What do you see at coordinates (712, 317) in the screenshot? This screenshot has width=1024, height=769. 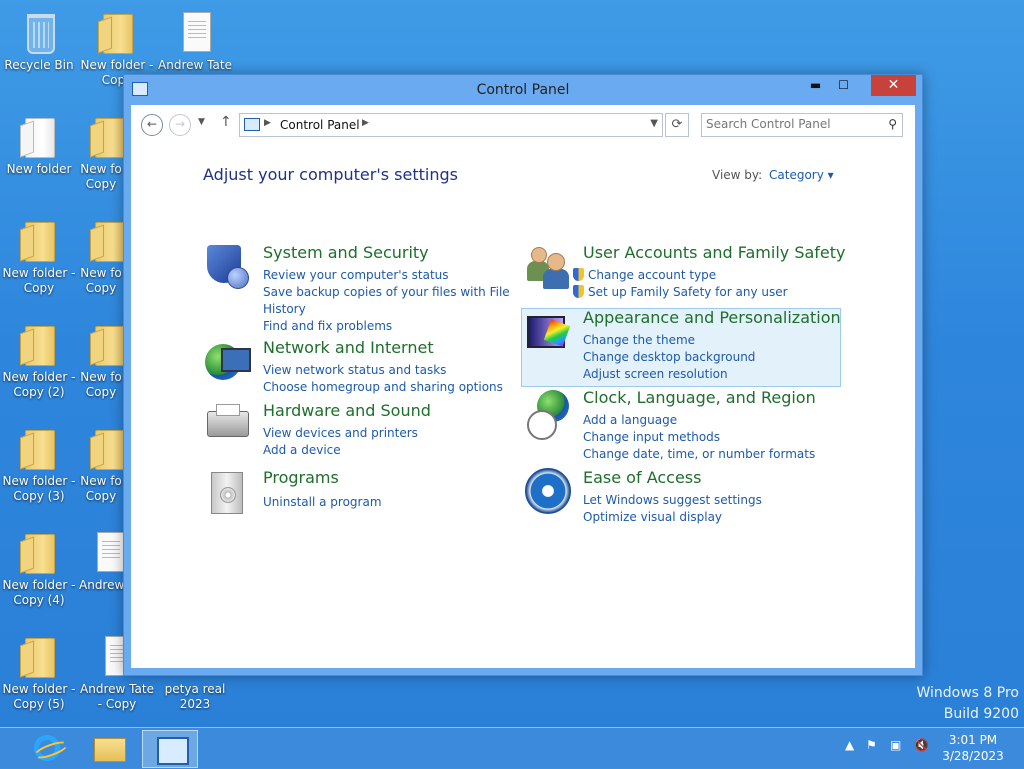 I see `category-title: Appearance and Personalization` at bounding box center [712, 317].